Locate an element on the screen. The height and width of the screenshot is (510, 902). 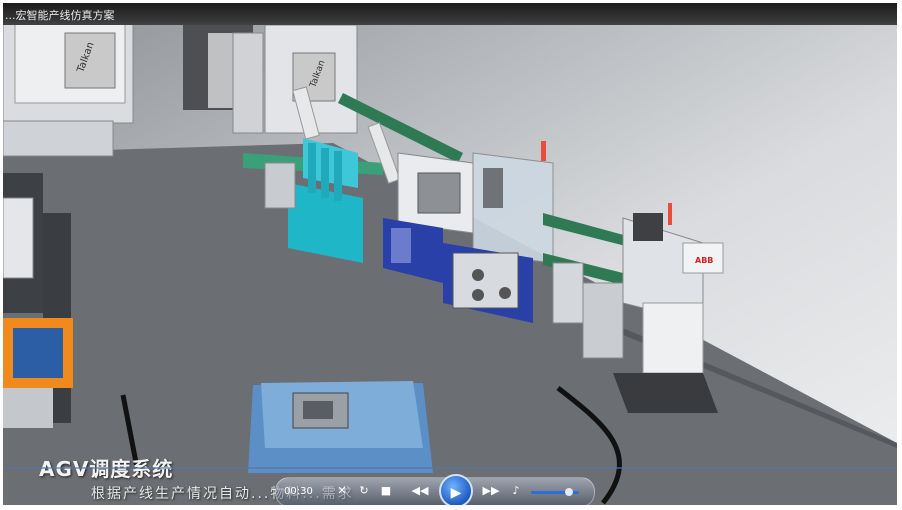
play-icon: ▶ is located at coordinates (456, 489).